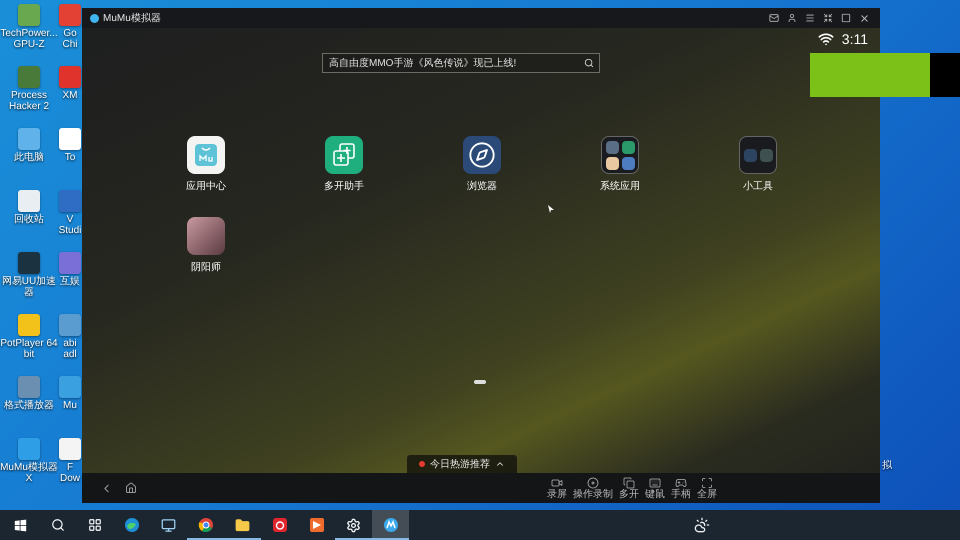 The image size is (960, 540). I want to click on app-store-icon, so click(206, 155).